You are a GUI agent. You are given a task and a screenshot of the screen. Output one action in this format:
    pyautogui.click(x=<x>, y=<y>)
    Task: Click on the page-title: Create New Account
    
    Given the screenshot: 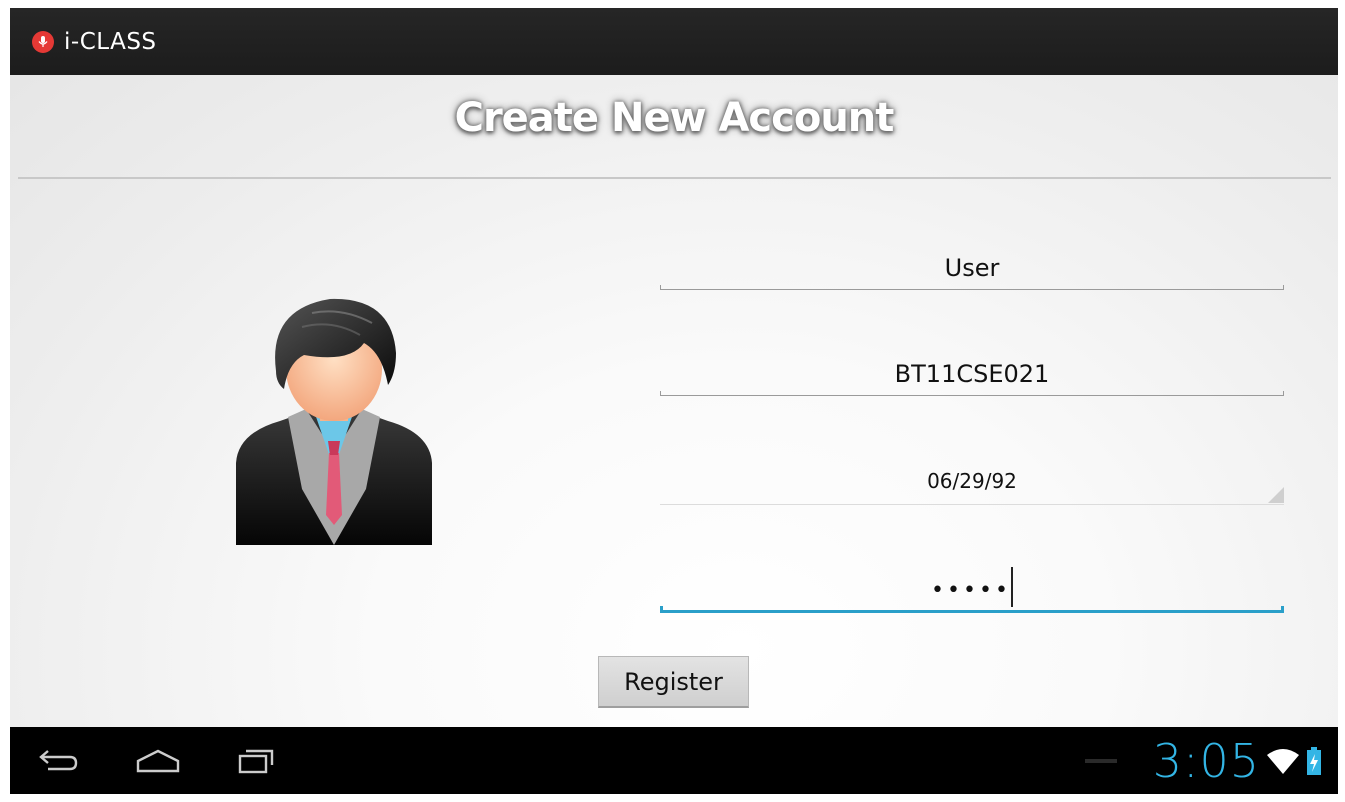 What is the action you would take?
    pyautogui.click(x=674, y=118)
    